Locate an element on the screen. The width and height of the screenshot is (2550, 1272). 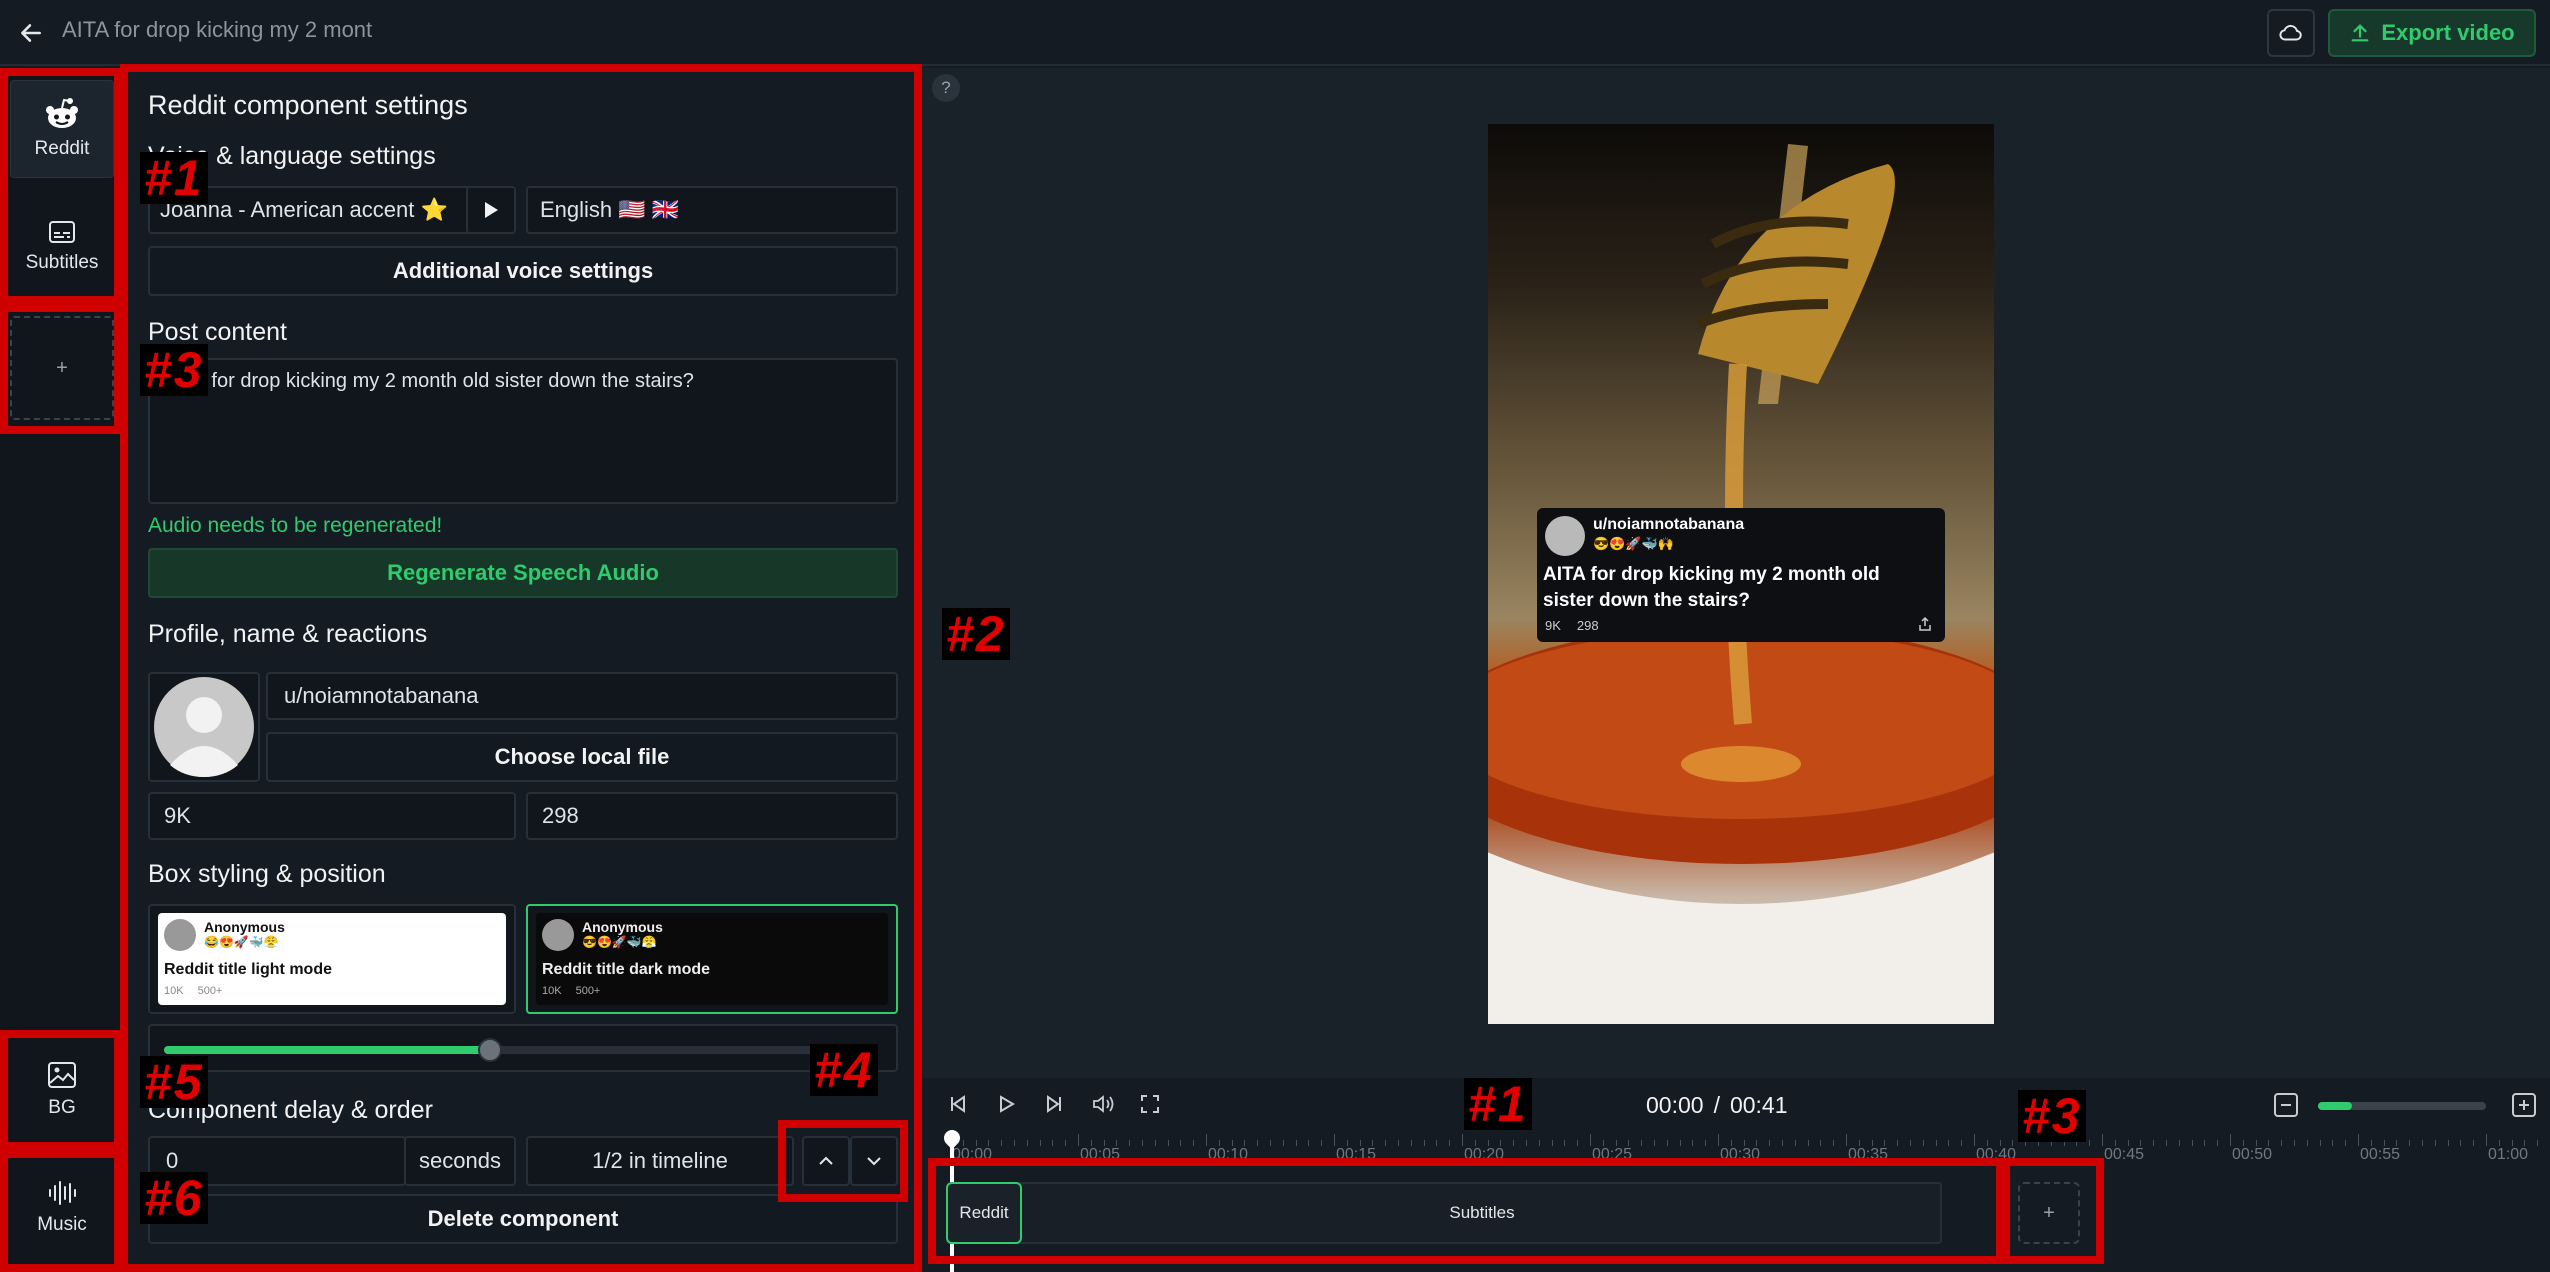
play-icon is located at coordinates (1006, 1104).